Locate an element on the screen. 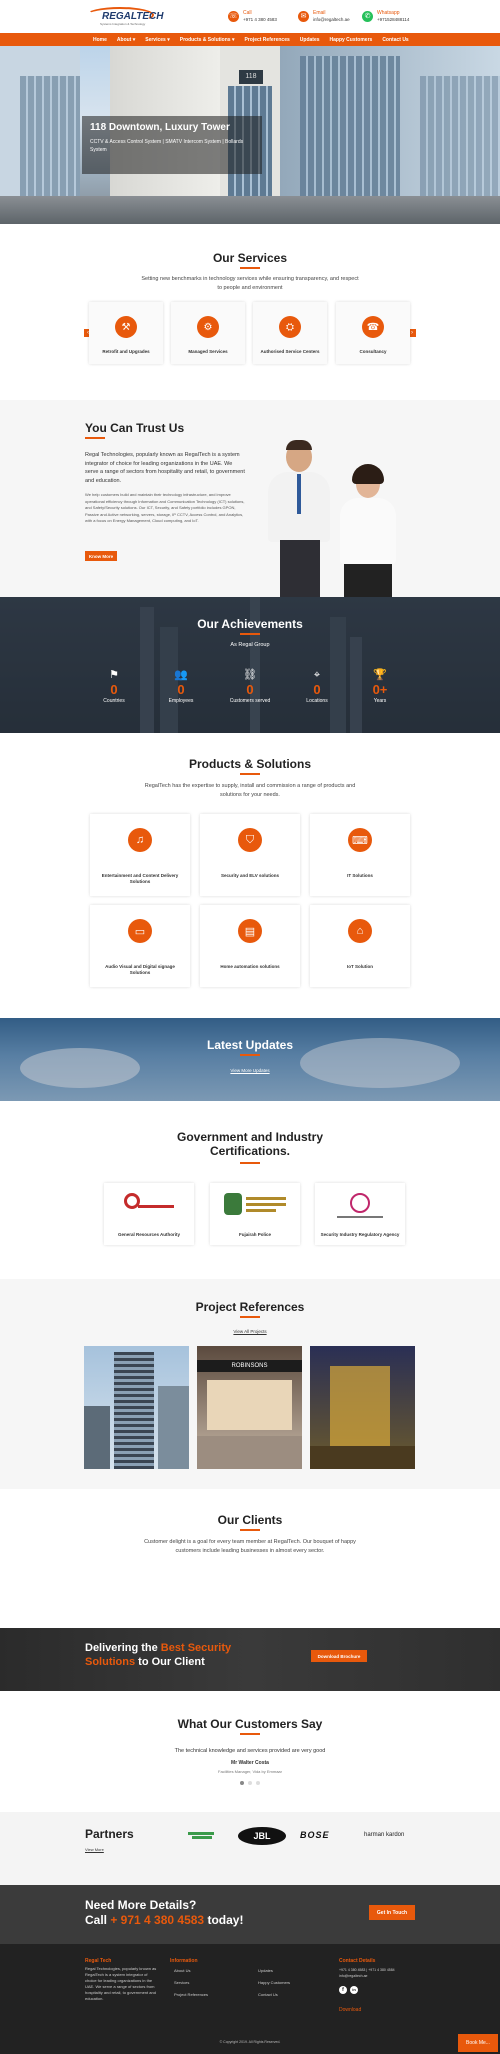 The height and width of the screenshot is (2054, 500). home-automation-icon: ▤ is located at coordinates (250, 931).